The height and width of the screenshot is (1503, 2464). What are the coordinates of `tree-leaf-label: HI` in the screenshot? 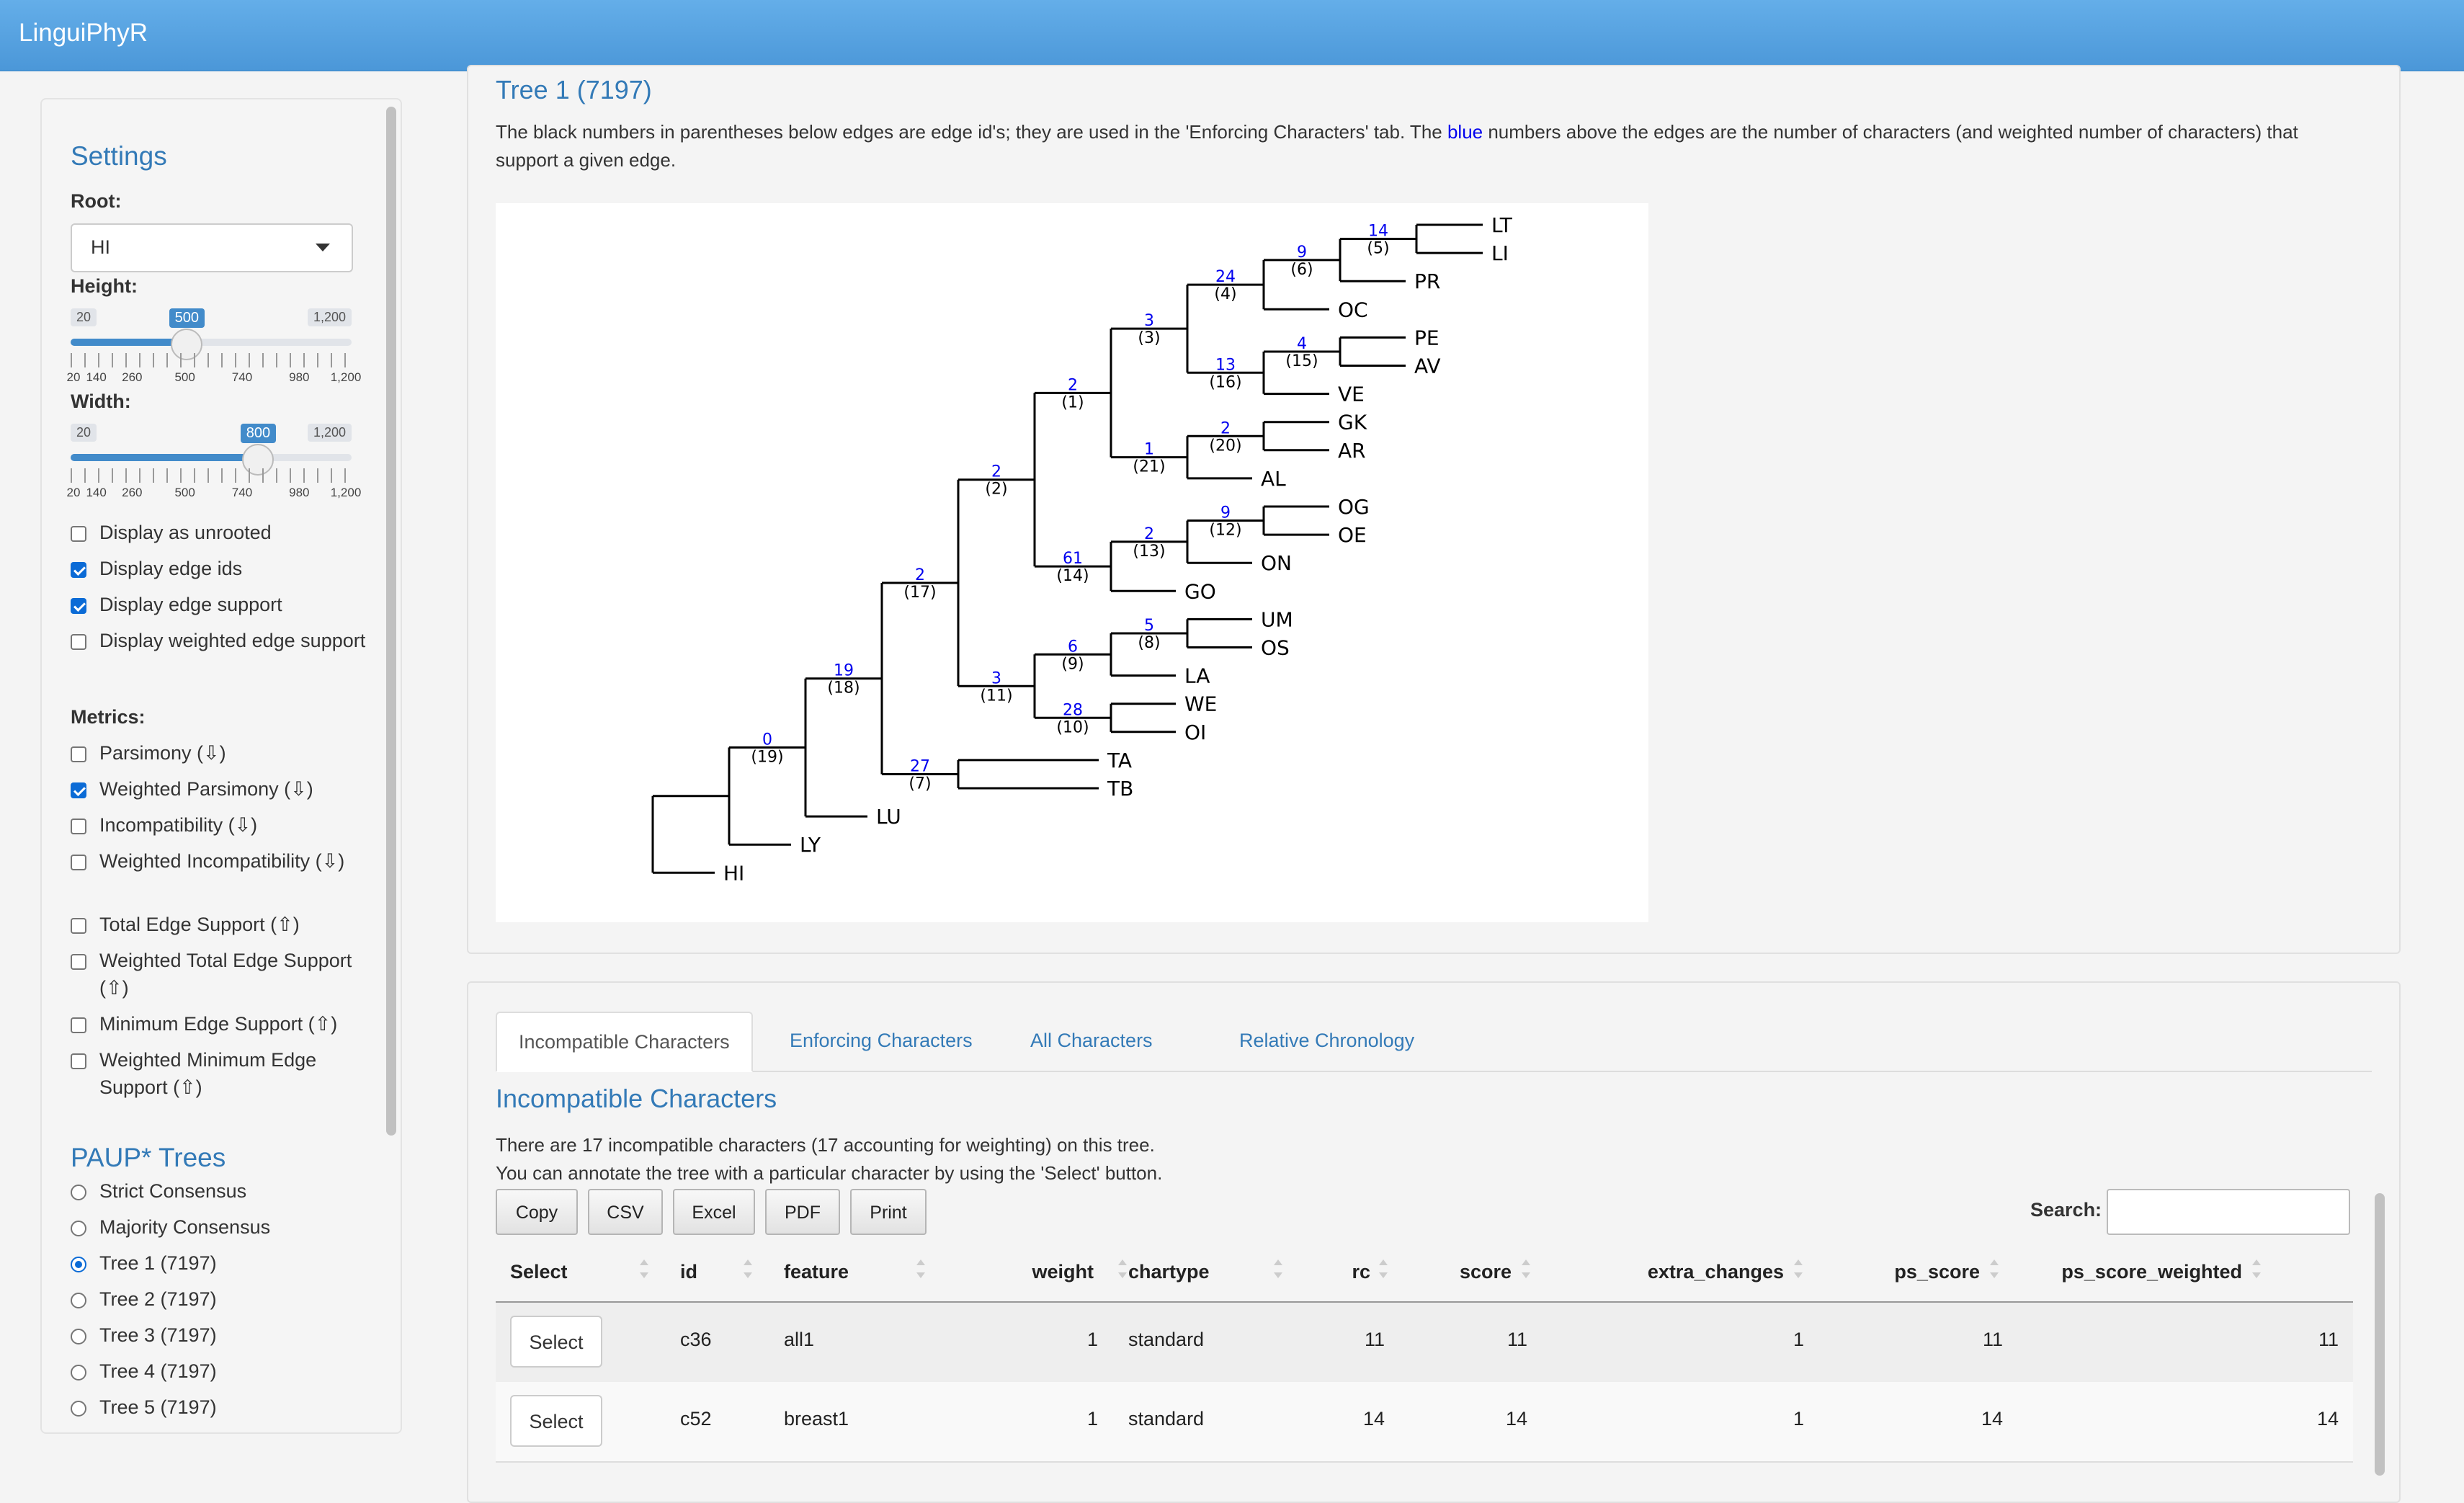 It's located at (733, 873).